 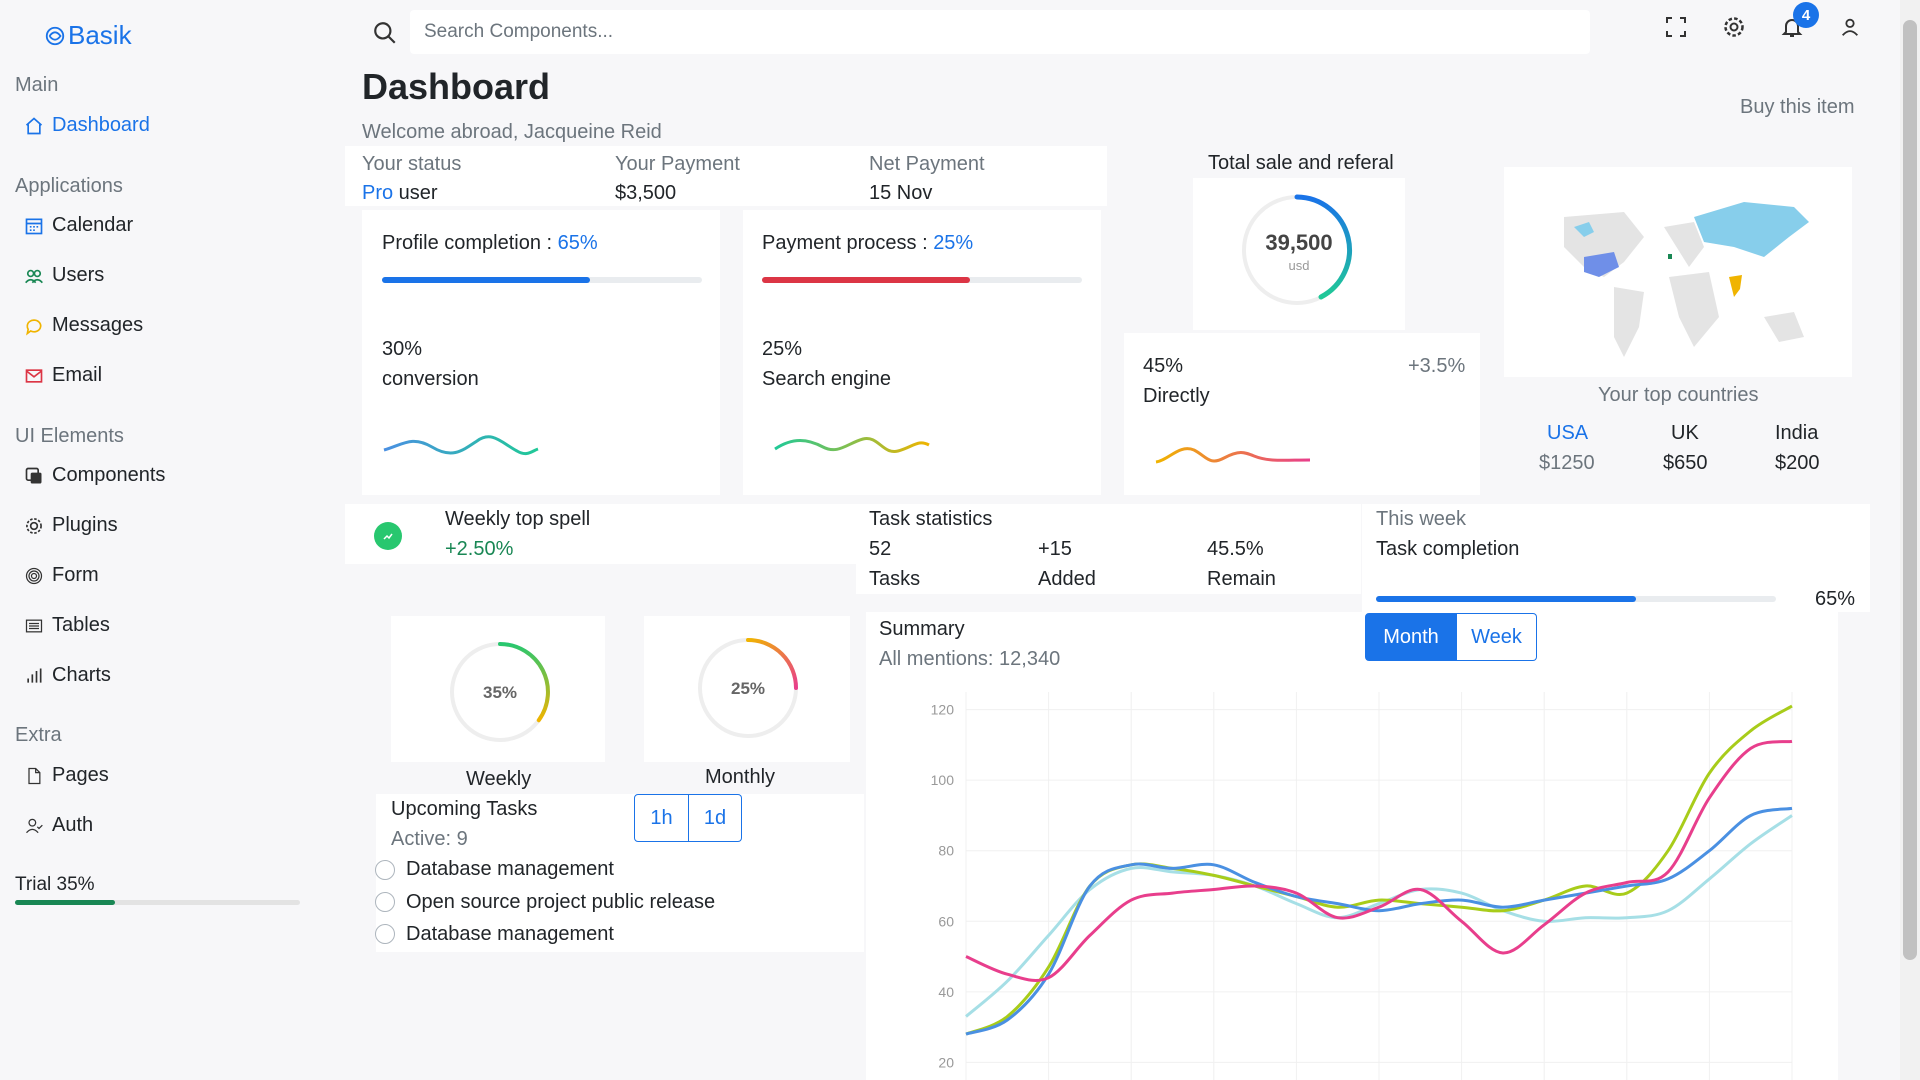 What do you see at coordinates (157, 902) in the screenshot?
I see `trial-progress-bar` at bounding box center [157, 902].